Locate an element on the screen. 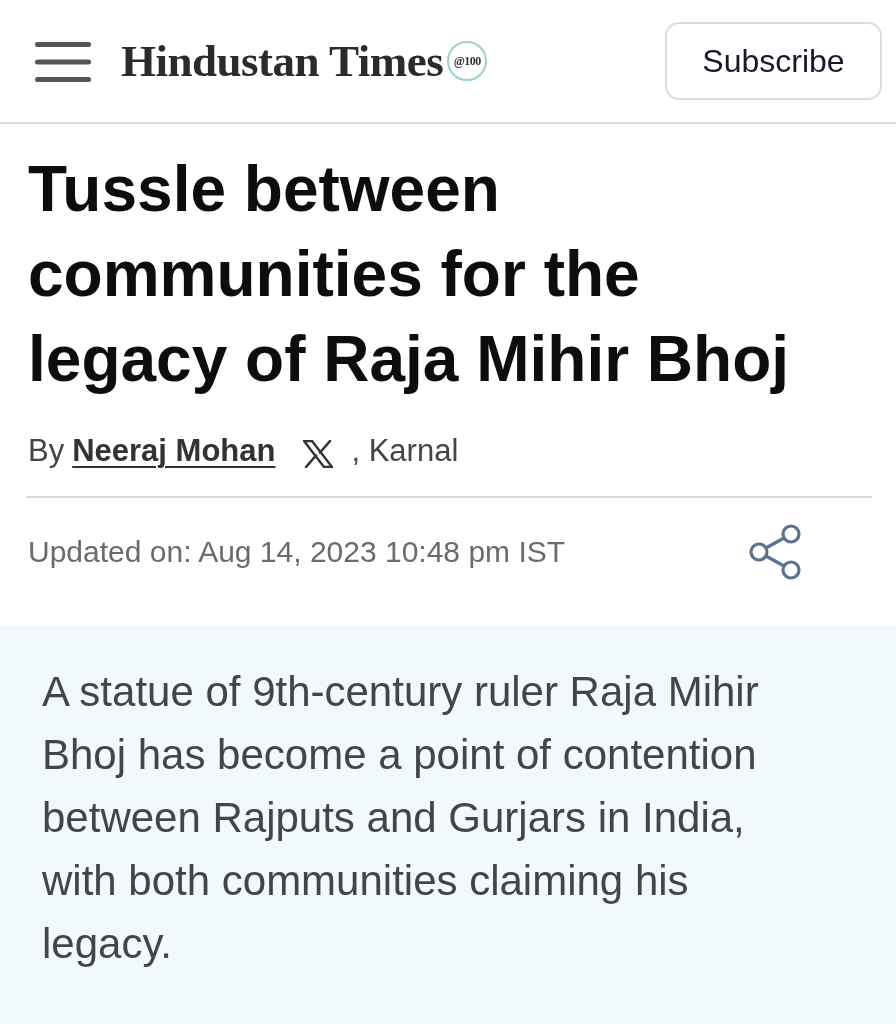 The height and width of the screenshot is (1024, 896). author-link: Neeraj Mohan is located at coordinates (174, 451).